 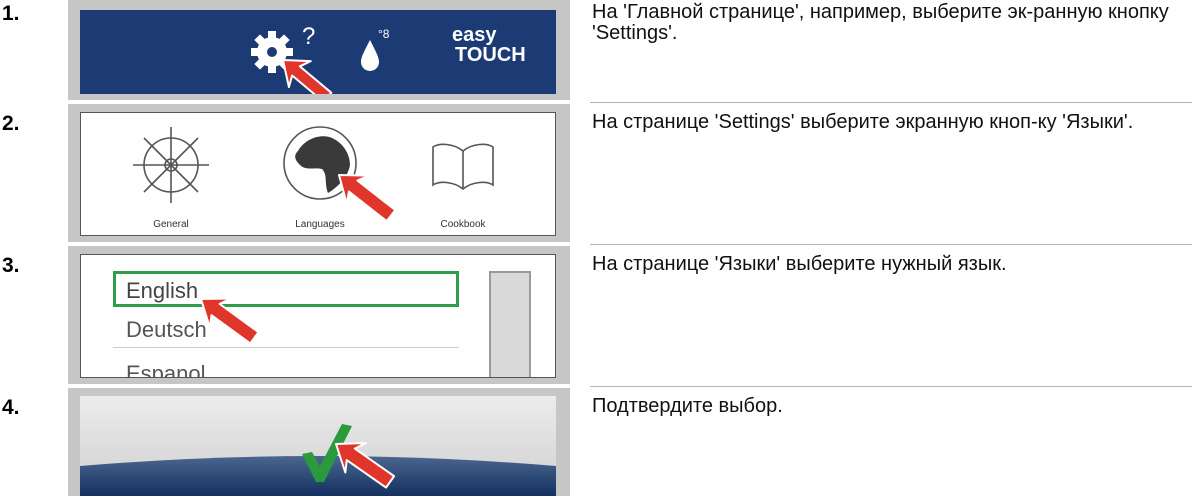 I want to click on step-description: Подтвердите выбор., so click(x=687, y=406).